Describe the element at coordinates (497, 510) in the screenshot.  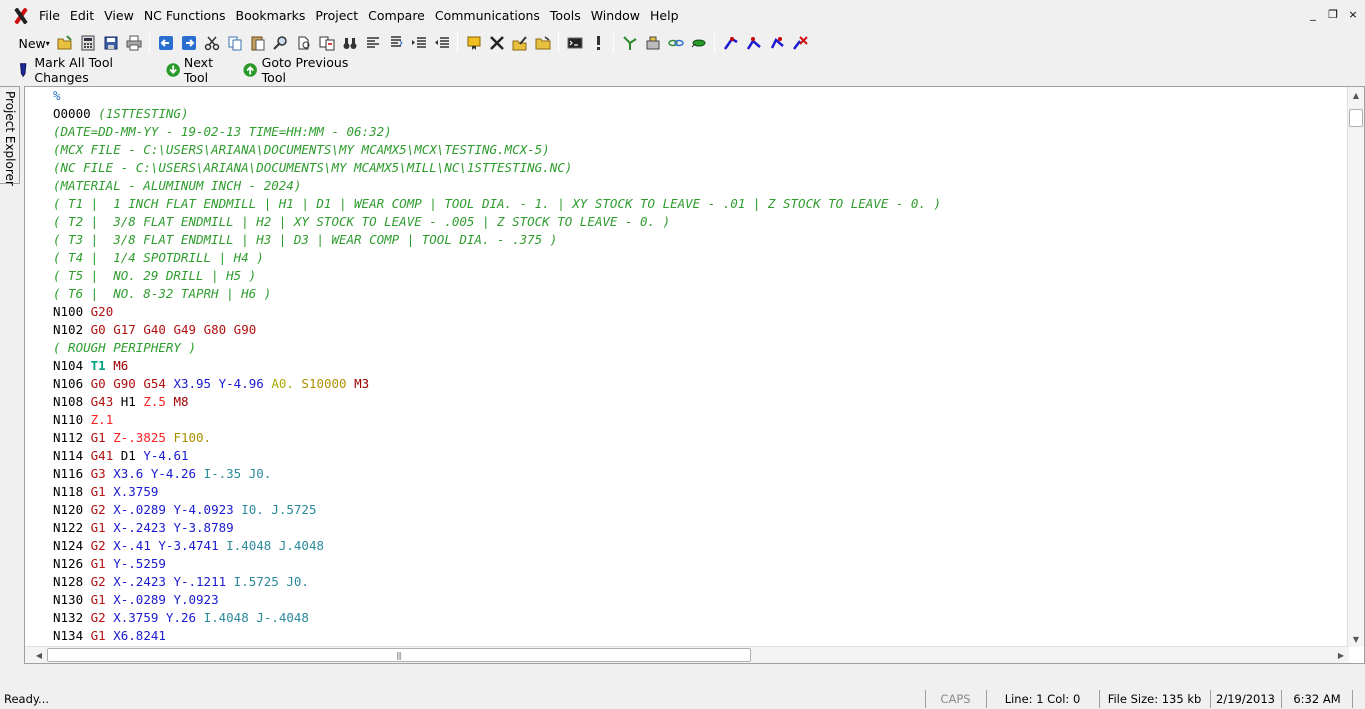
I see `code-line: N120 G2 X-.0289 Y-4.0923 I0. J.5725` at that location.